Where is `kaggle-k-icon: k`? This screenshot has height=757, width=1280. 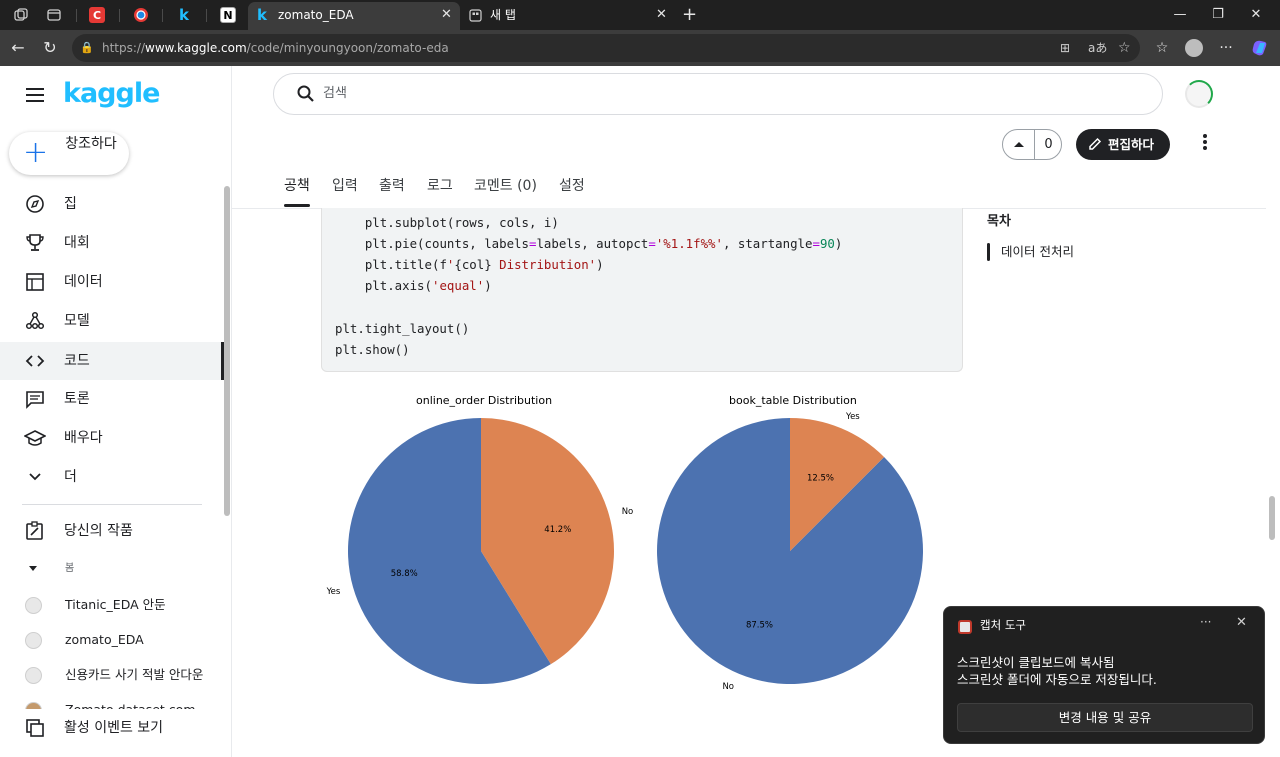 kaggle-k-icon: k is located at coordinates (262, 15).